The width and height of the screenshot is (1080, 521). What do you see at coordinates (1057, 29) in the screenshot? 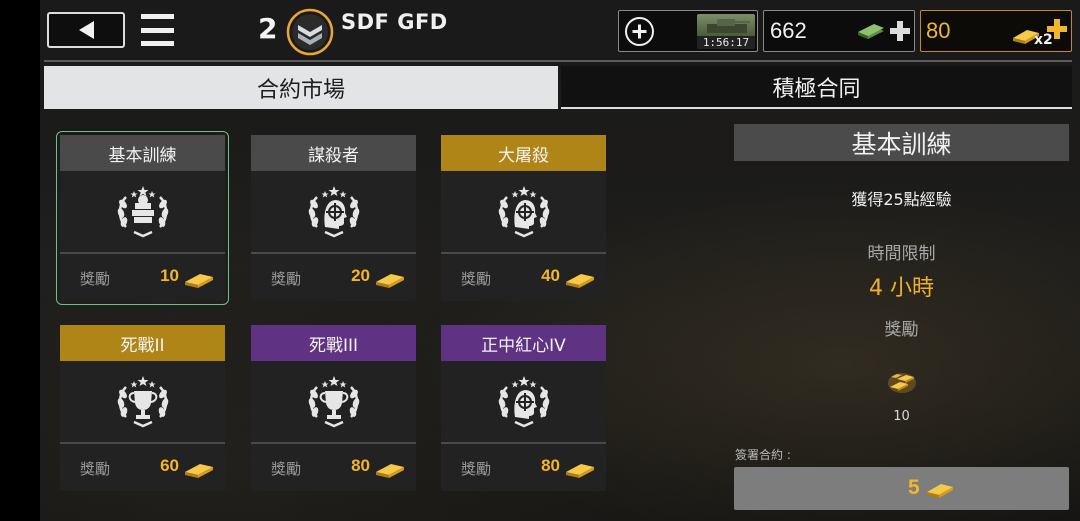
I see `add-gold-icon` at bounding box center [1057, 29].